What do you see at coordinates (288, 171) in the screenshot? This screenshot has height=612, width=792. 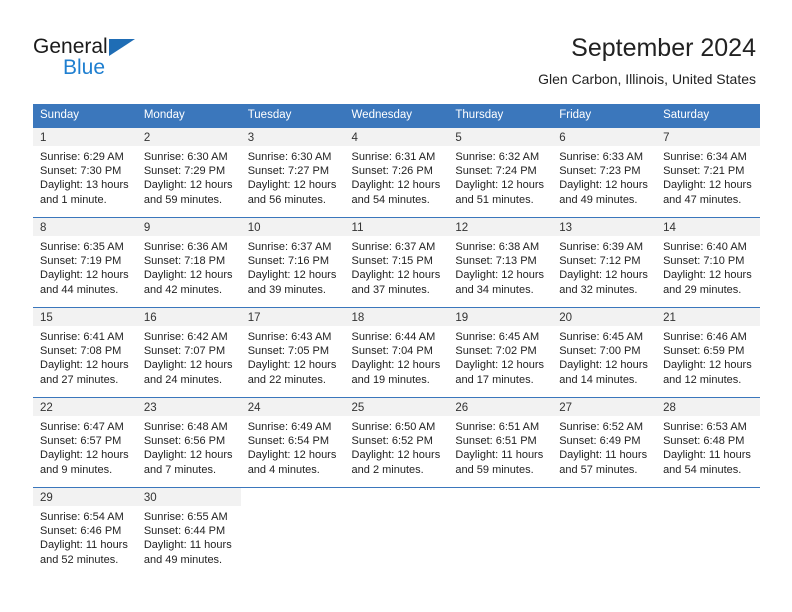 I see `sunset-text: Sunset: 7:27 PM` at bounding box center [288, 171].